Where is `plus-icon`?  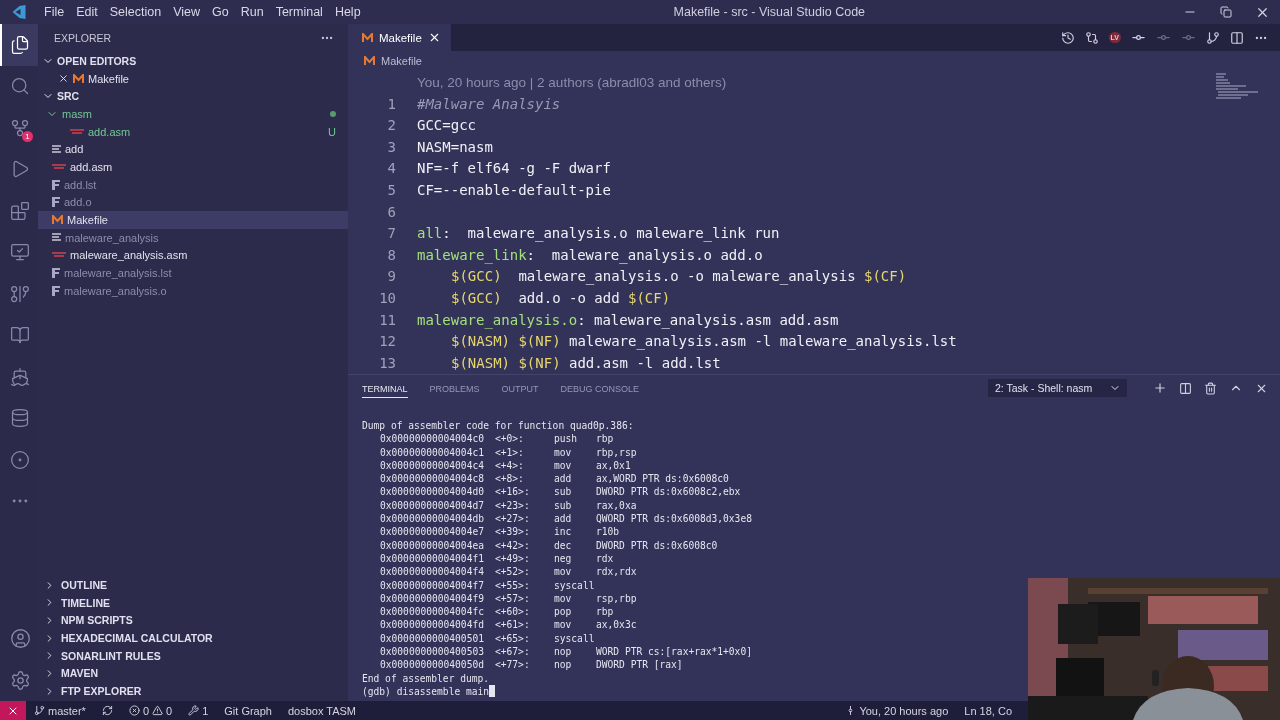 plus-icon is located at coordinates (1160, 388).